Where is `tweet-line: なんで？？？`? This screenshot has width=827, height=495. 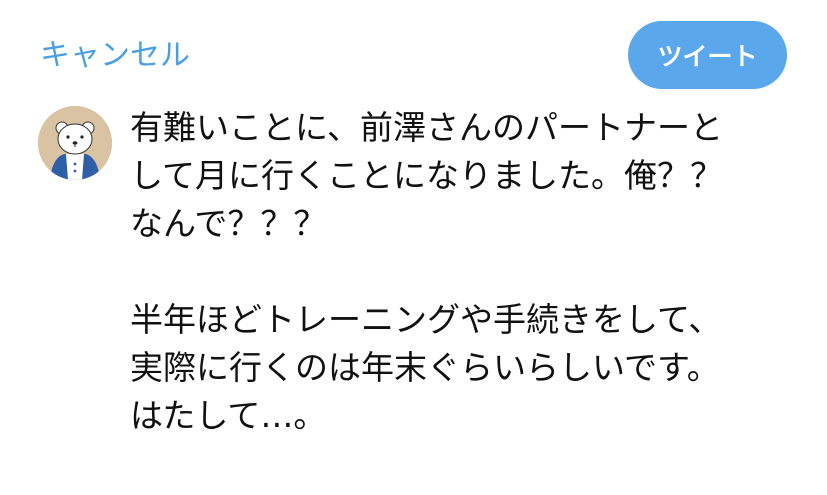
tweet-line: なんで？？？ is located at coordinates (228, 223).